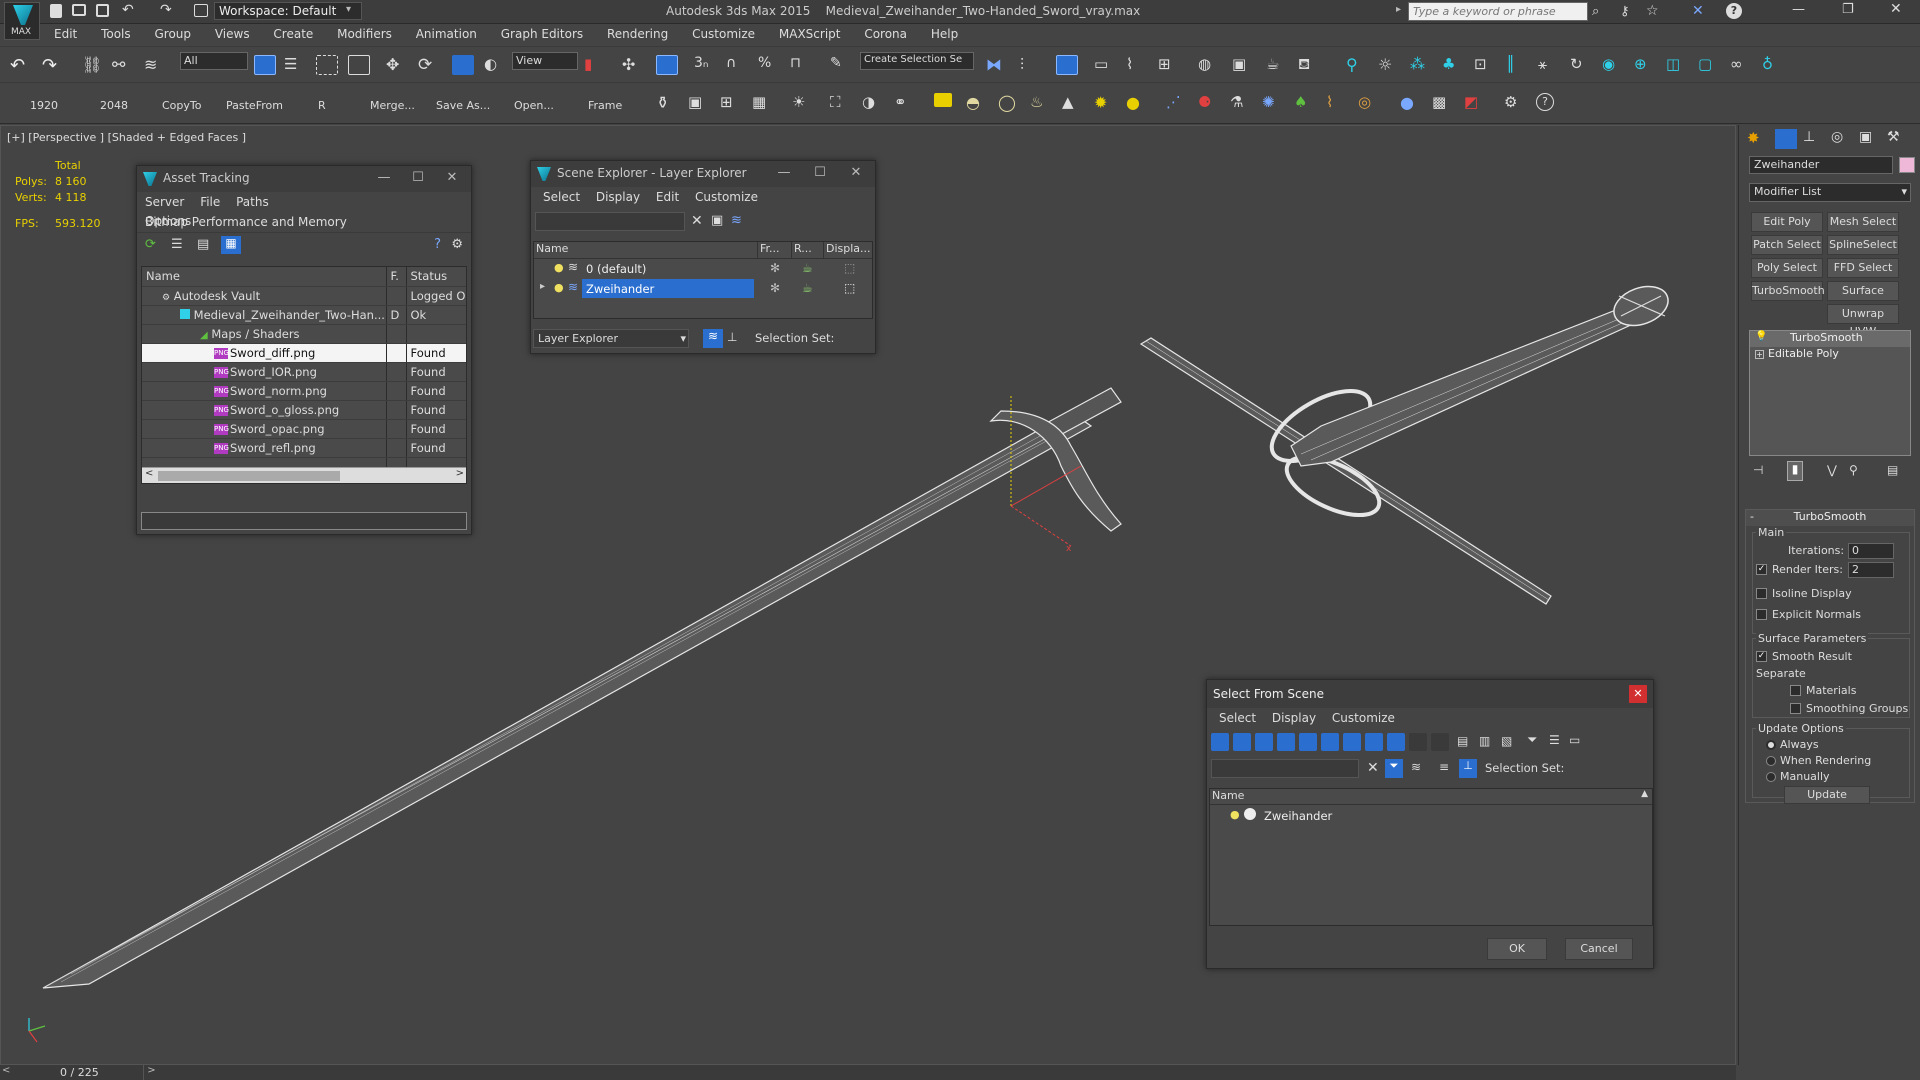  I want to click on keyboard-shortcut-icon, so click(667, 65).